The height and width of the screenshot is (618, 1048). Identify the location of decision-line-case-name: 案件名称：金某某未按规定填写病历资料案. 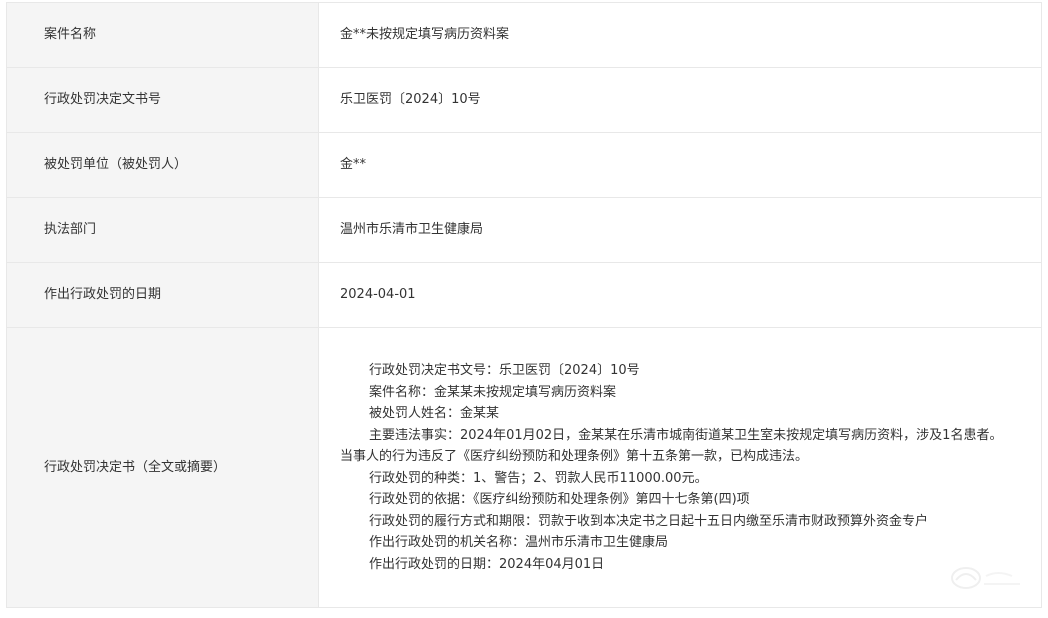
(493, 392).